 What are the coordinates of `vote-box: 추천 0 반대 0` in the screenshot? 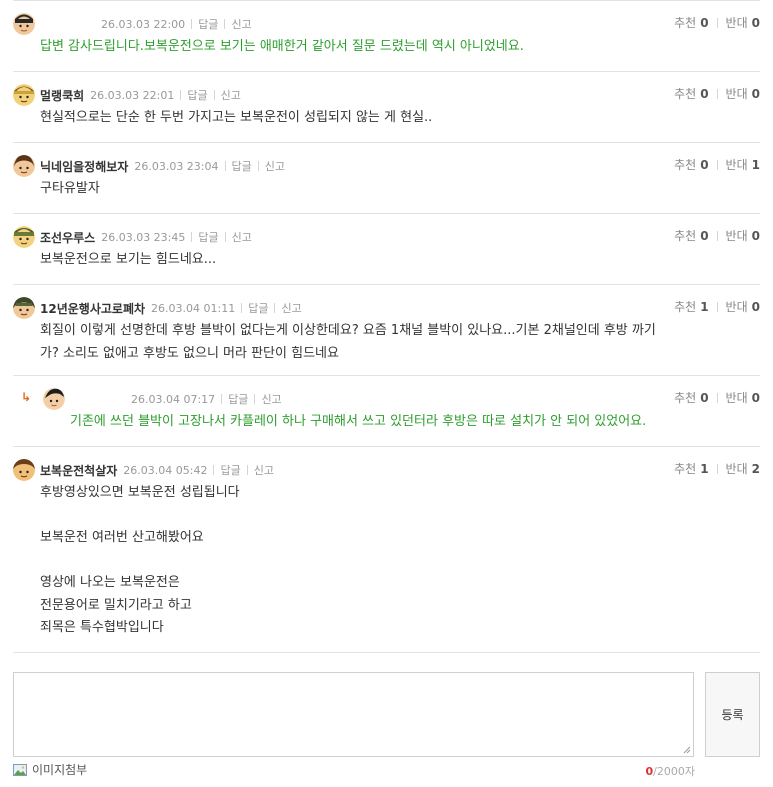 It's located at (717, 22).